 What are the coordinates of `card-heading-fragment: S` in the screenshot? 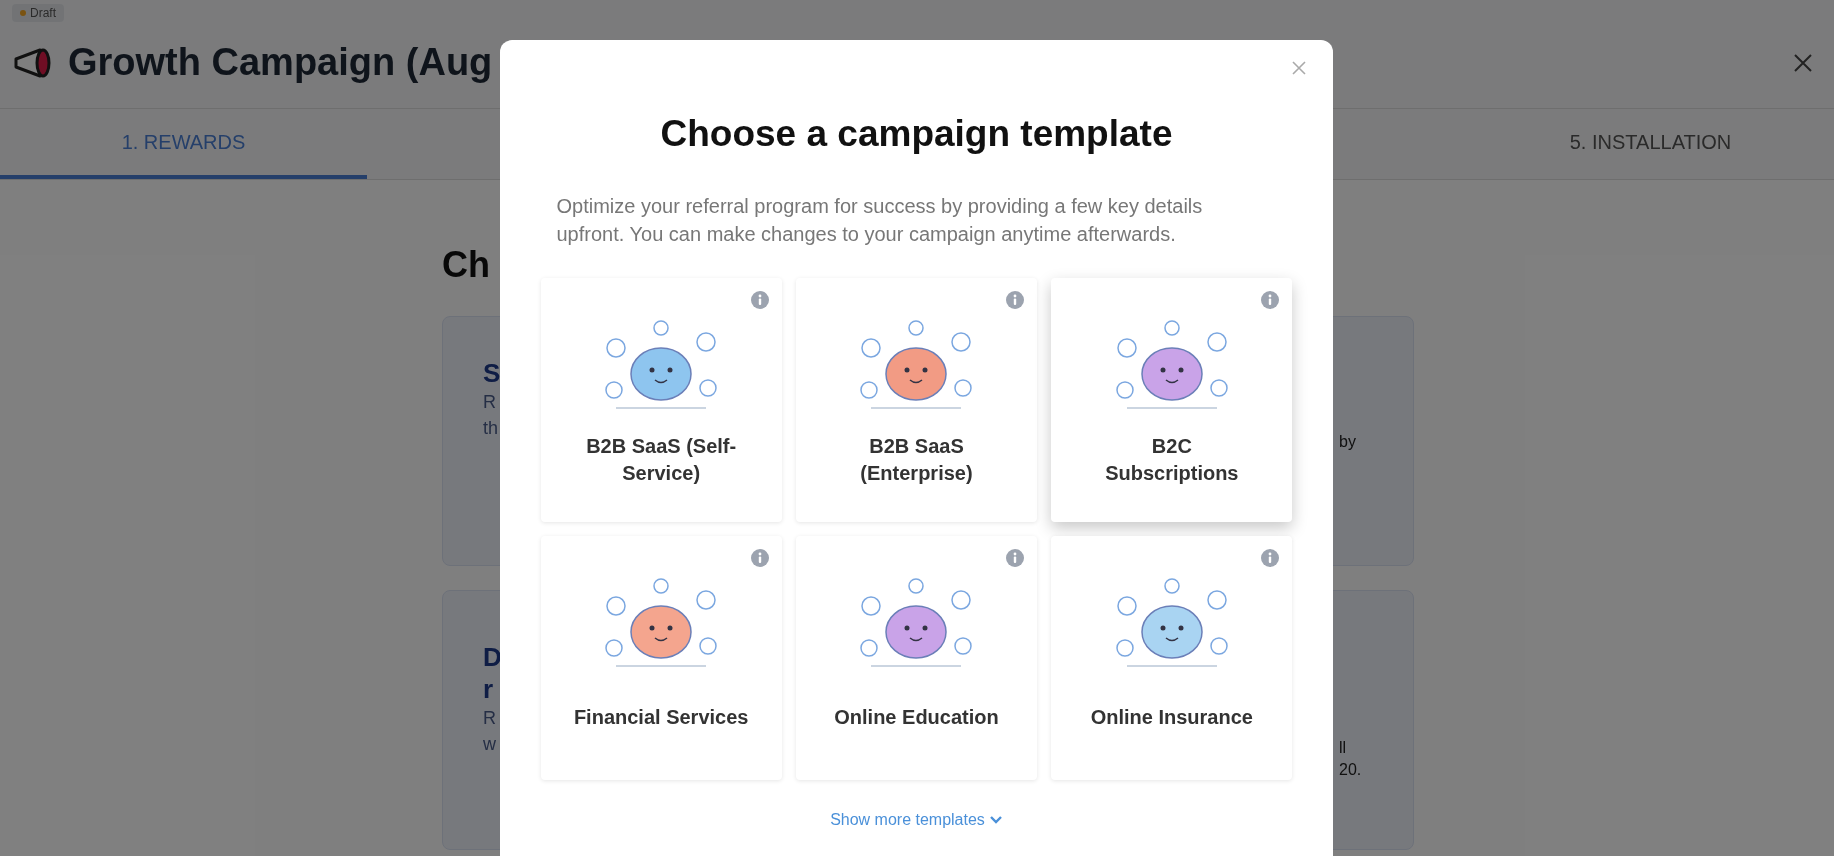 It's located at (492, 373).